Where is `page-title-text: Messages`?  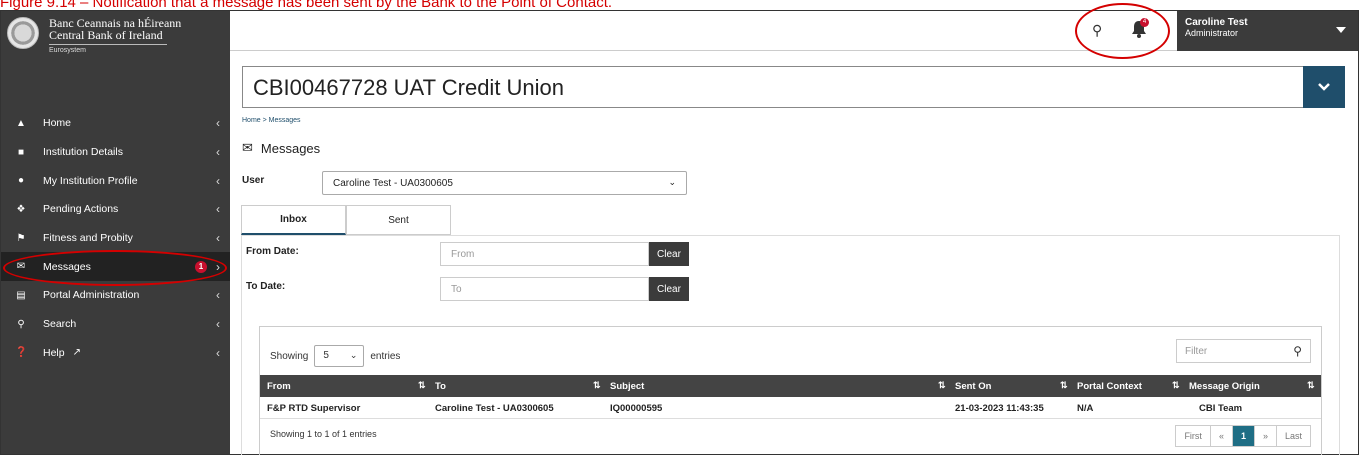 page-title-text: Messages is located at coordinates (290, 148).